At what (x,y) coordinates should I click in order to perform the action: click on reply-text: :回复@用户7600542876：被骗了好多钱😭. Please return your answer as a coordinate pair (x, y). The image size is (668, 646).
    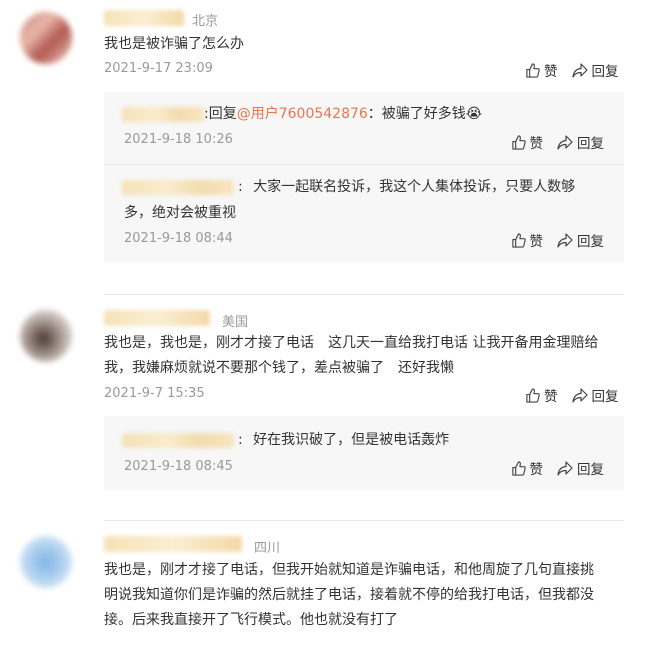
    Looking at the image, I should click on (343, 114).